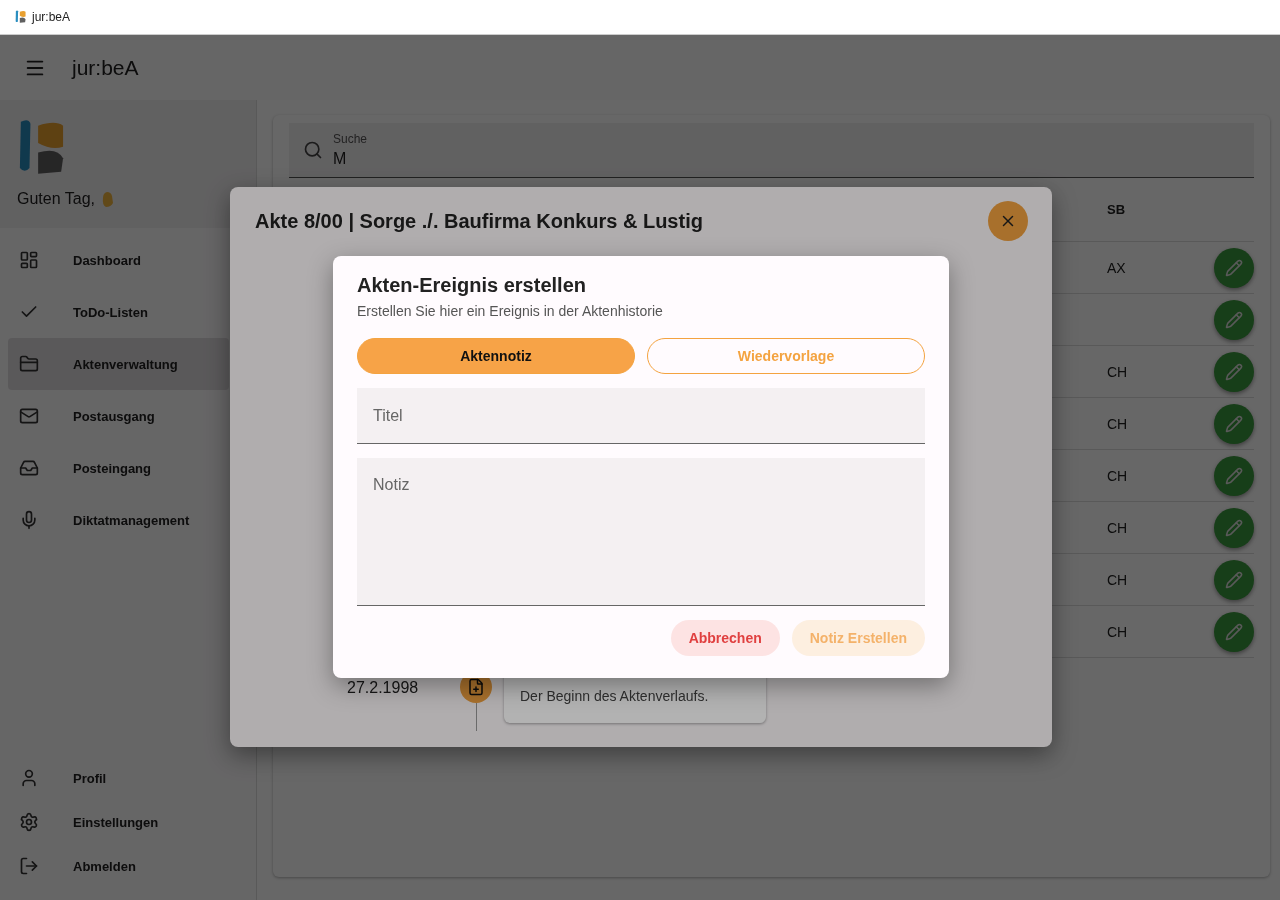 This screenshot has width=1280, height=900. I want to click on inbox-icon, so click(29, 468).